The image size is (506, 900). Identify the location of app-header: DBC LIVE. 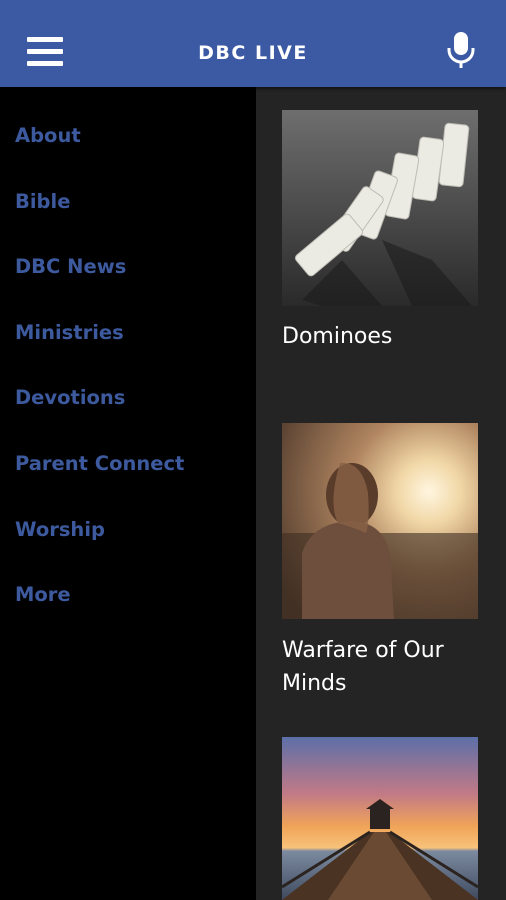
(253, 43).